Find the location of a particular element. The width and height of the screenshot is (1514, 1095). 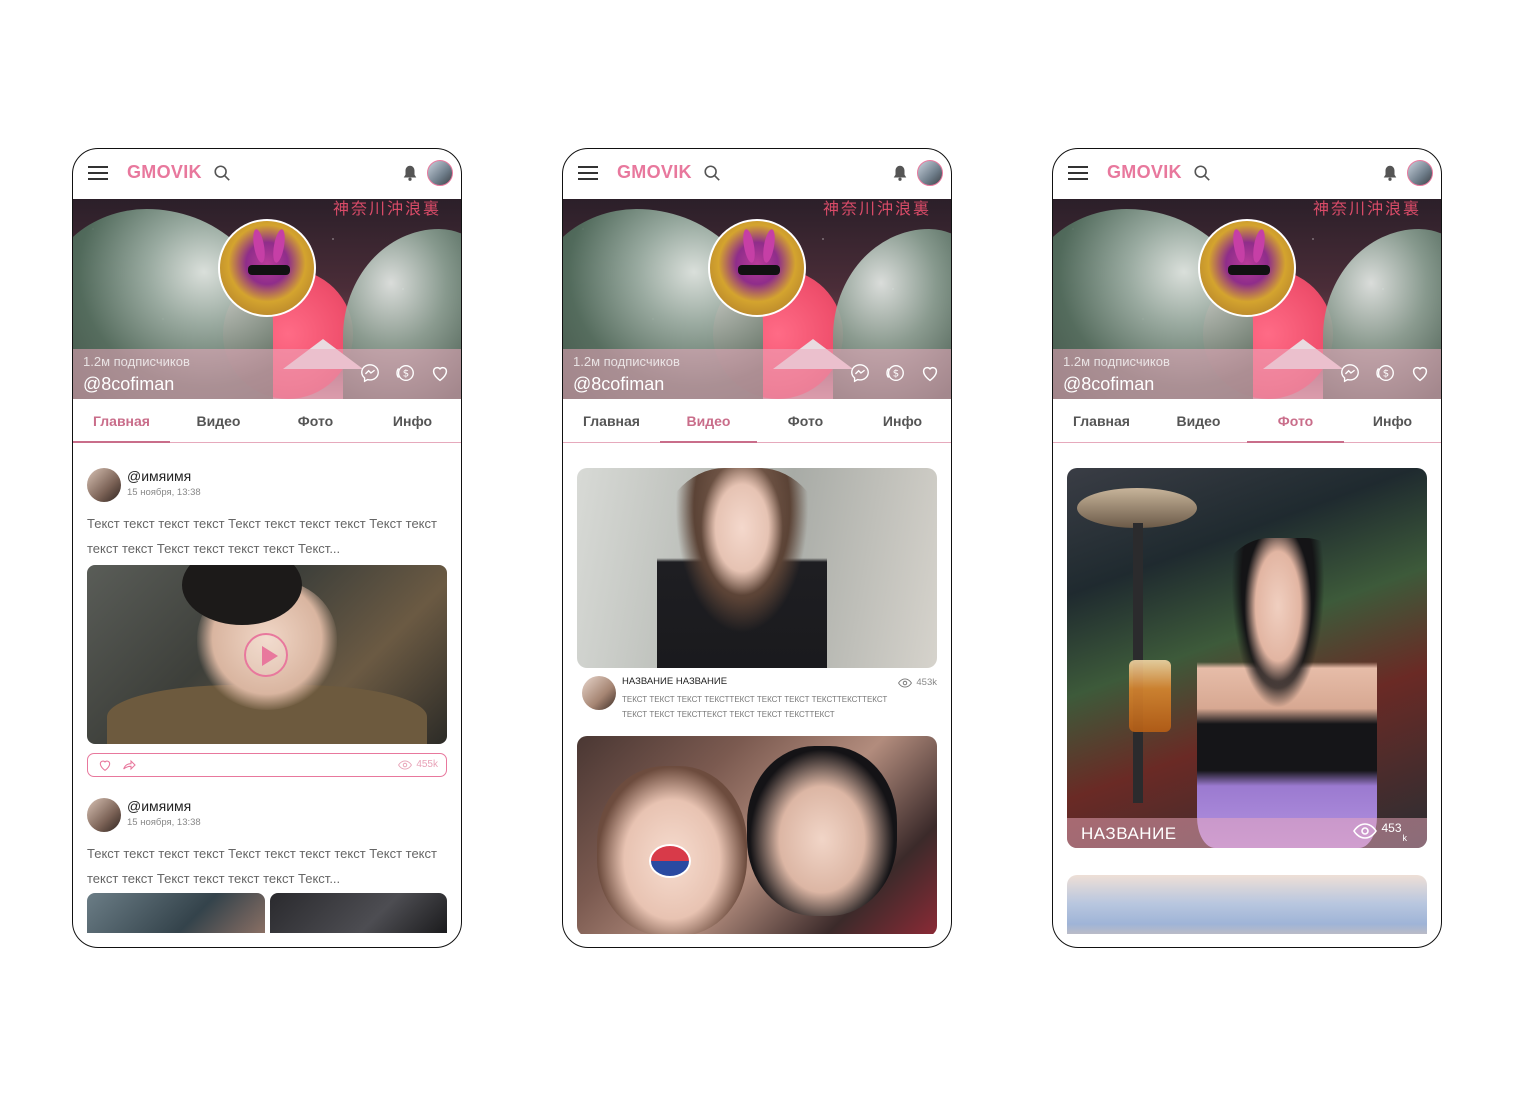

play-icon is located at coordinates (266, 655).